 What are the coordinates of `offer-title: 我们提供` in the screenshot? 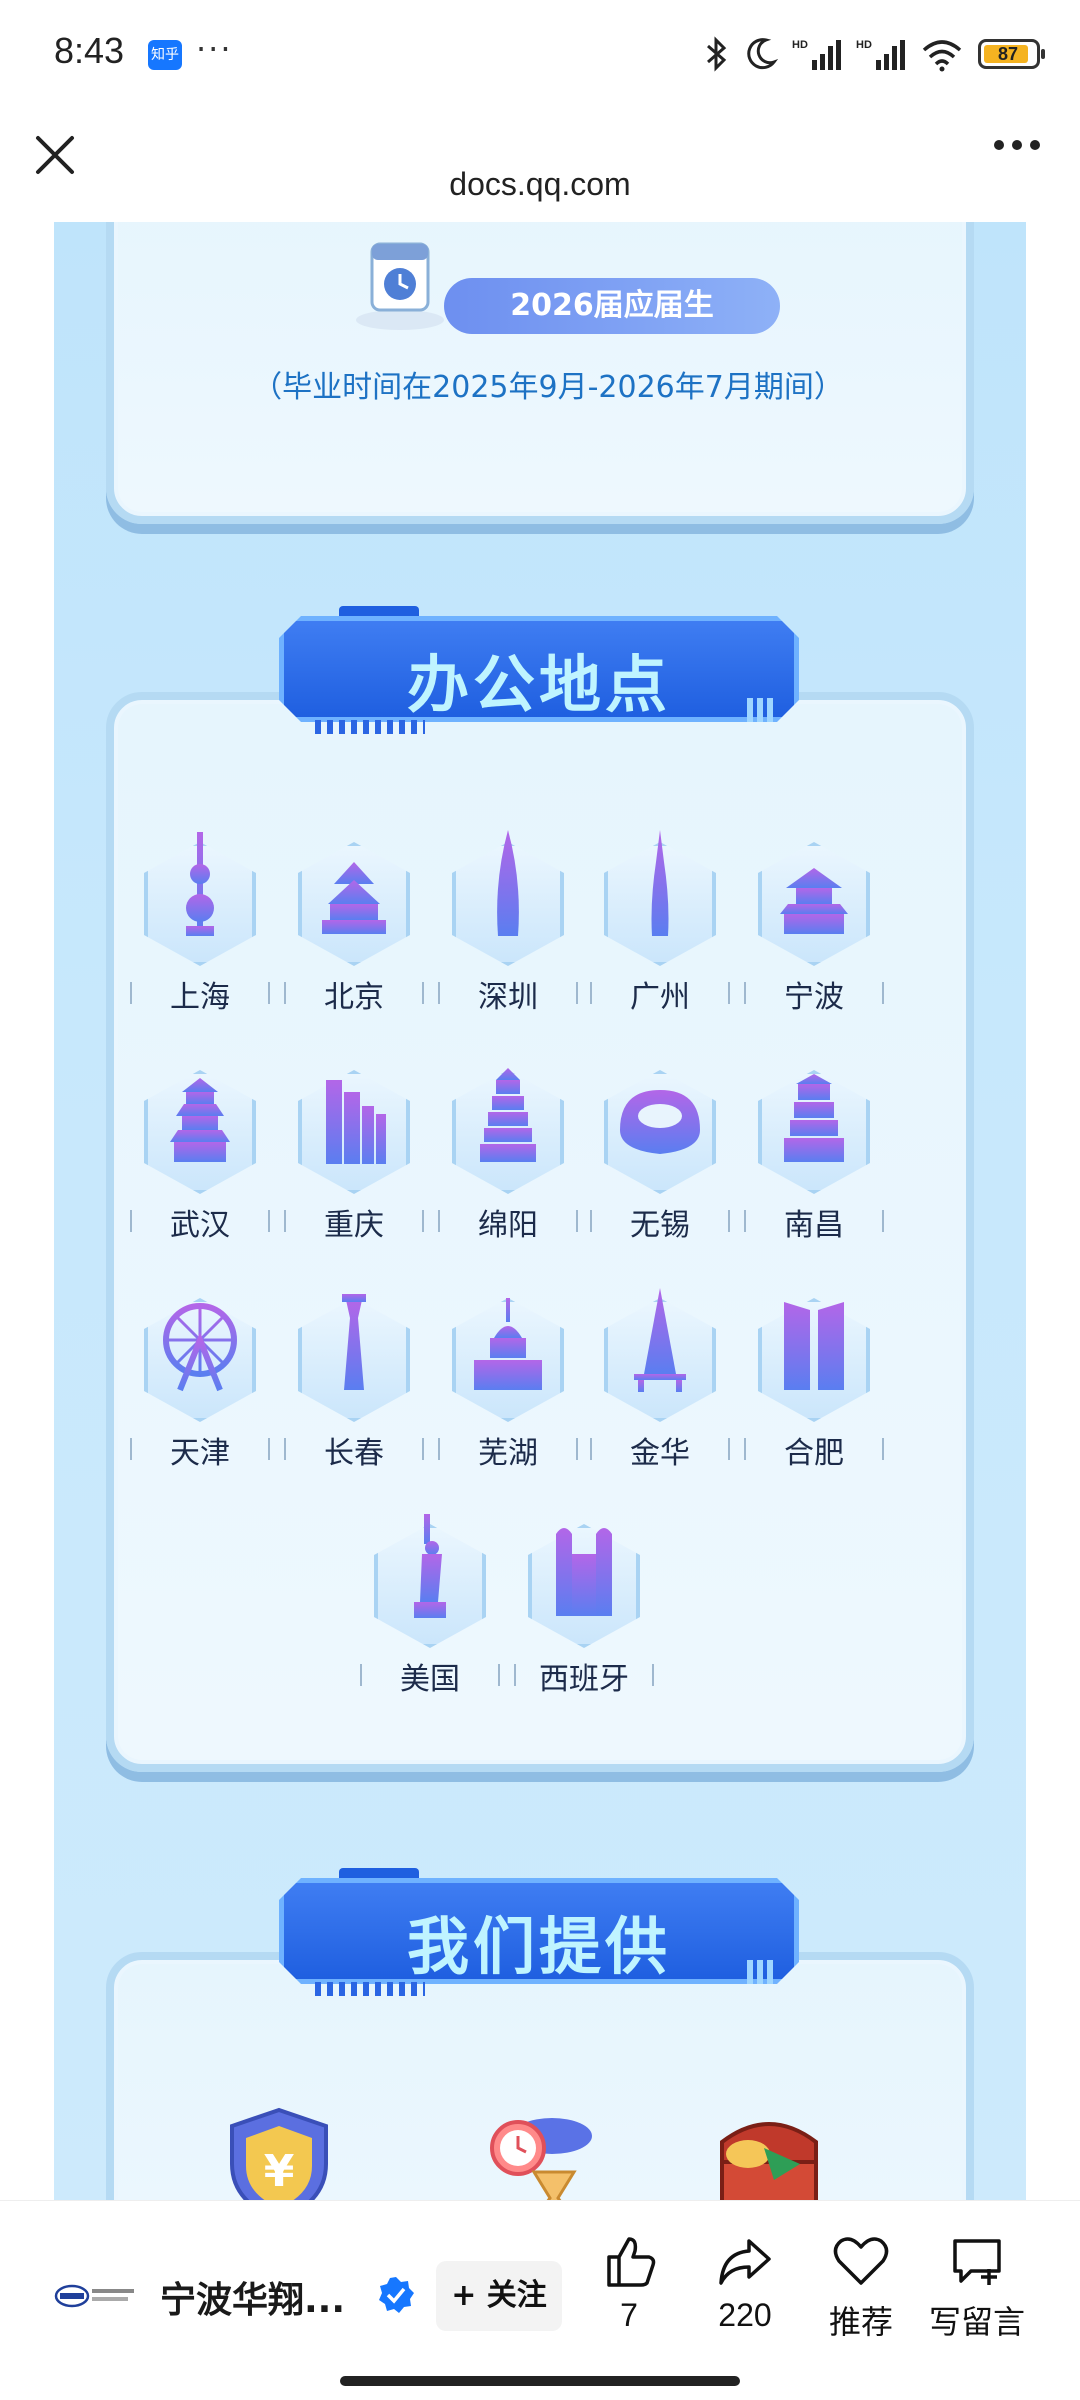 It's located at (538, 1946).